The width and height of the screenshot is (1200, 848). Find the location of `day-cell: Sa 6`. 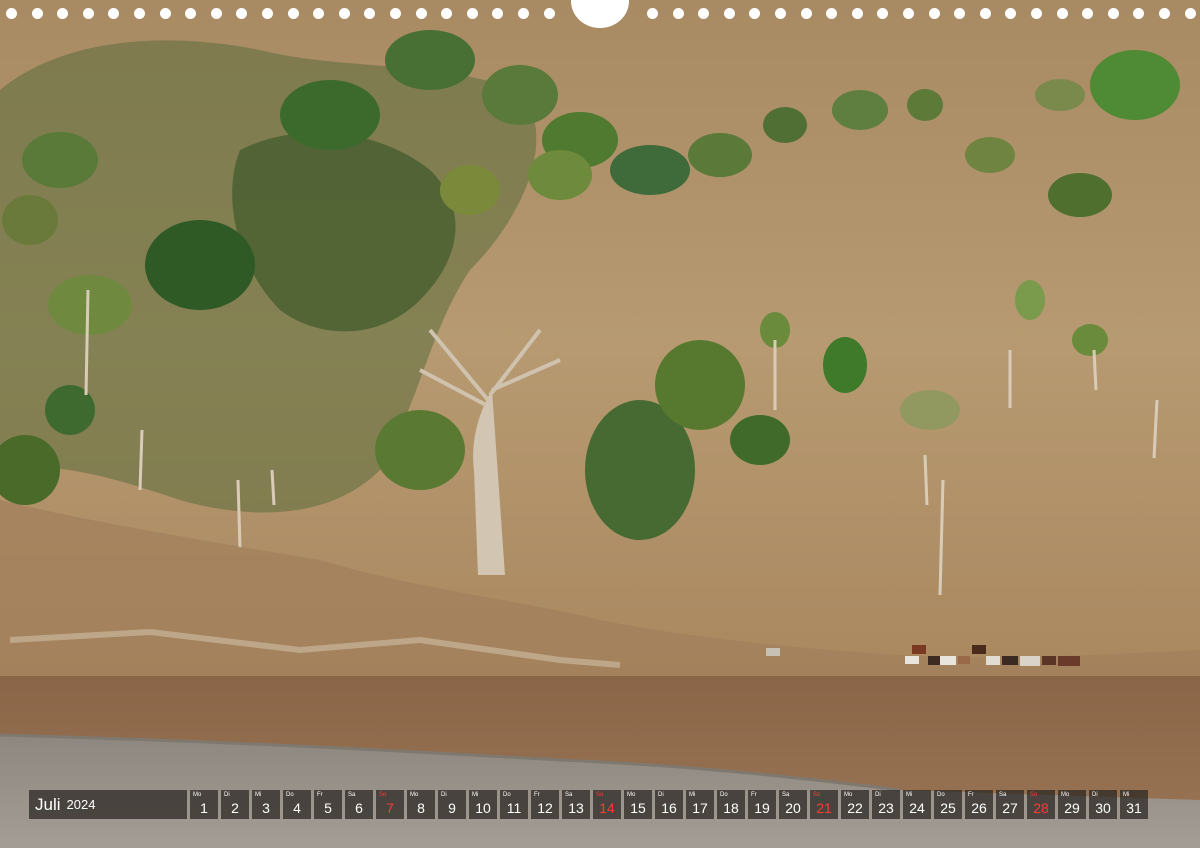

day-cell: Sa 6 is located at coordinates (359, 804).